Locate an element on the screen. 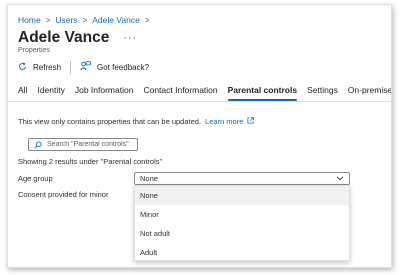 This screenshot has width=400, height=275. page-subtitle: Properties is located at coordinates (34, 50).